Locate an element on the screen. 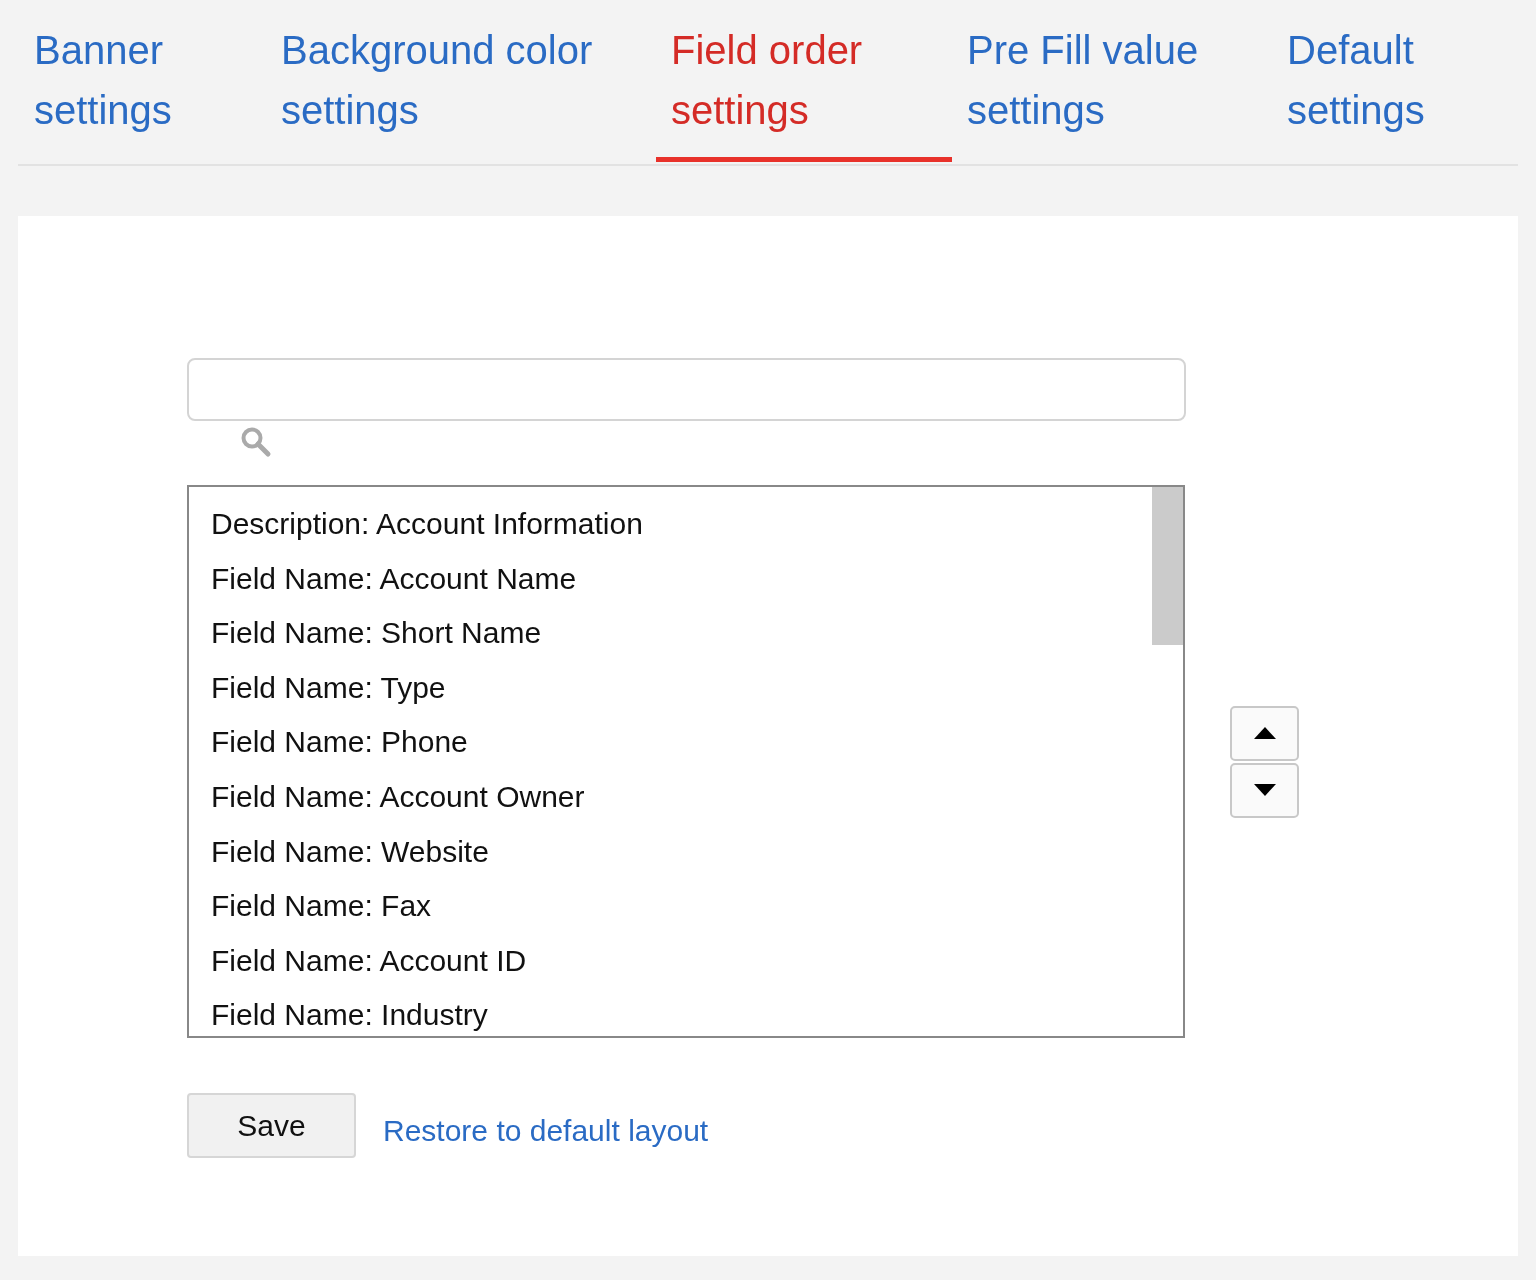  list-item: Field Name: Account Owner is located at coordinates (398, 797).